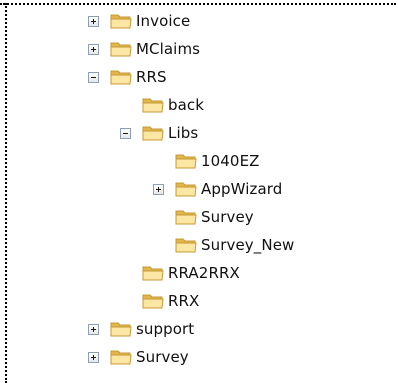 The width and height of the screenshot is (398, 383). I want to click on tree-node-label: Invoice, so click(163, 21).